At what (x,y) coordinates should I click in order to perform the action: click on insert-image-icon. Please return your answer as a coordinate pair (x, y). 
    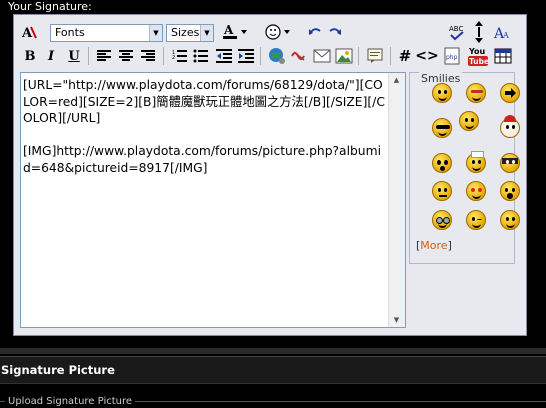
    Looking at the image, I should click on (344, 56).